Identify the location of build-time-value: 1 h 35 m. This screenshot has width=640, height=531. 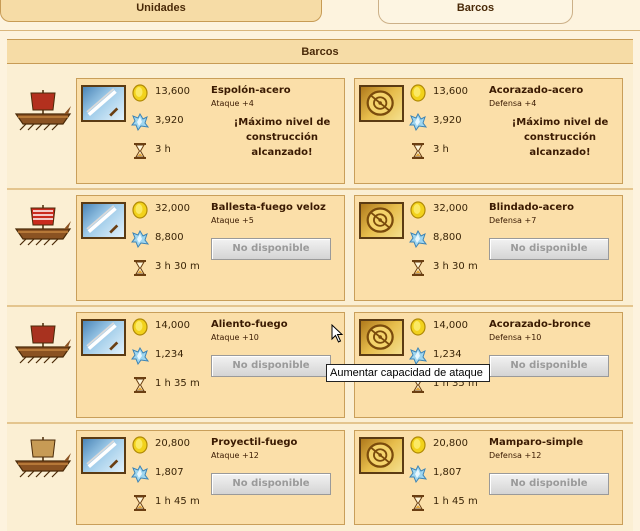
(177, 383).